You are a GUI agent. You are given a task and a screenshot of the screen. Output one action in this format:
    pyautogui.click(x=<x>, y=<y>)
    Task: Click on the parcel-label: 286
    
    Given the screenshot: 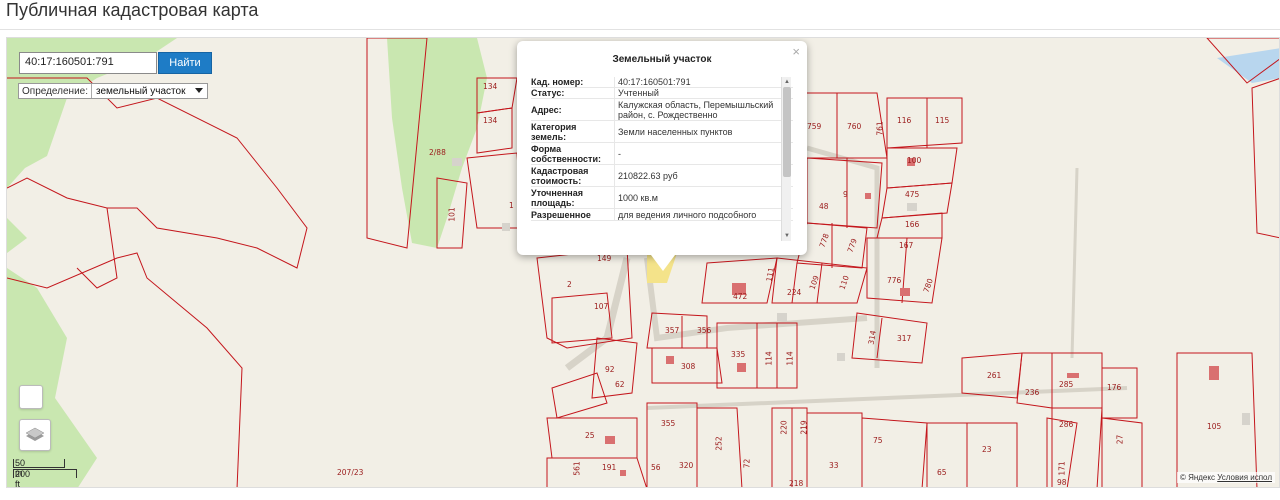 What is the action you would take?
    pyautogui.click(x=1066, y=424)
    